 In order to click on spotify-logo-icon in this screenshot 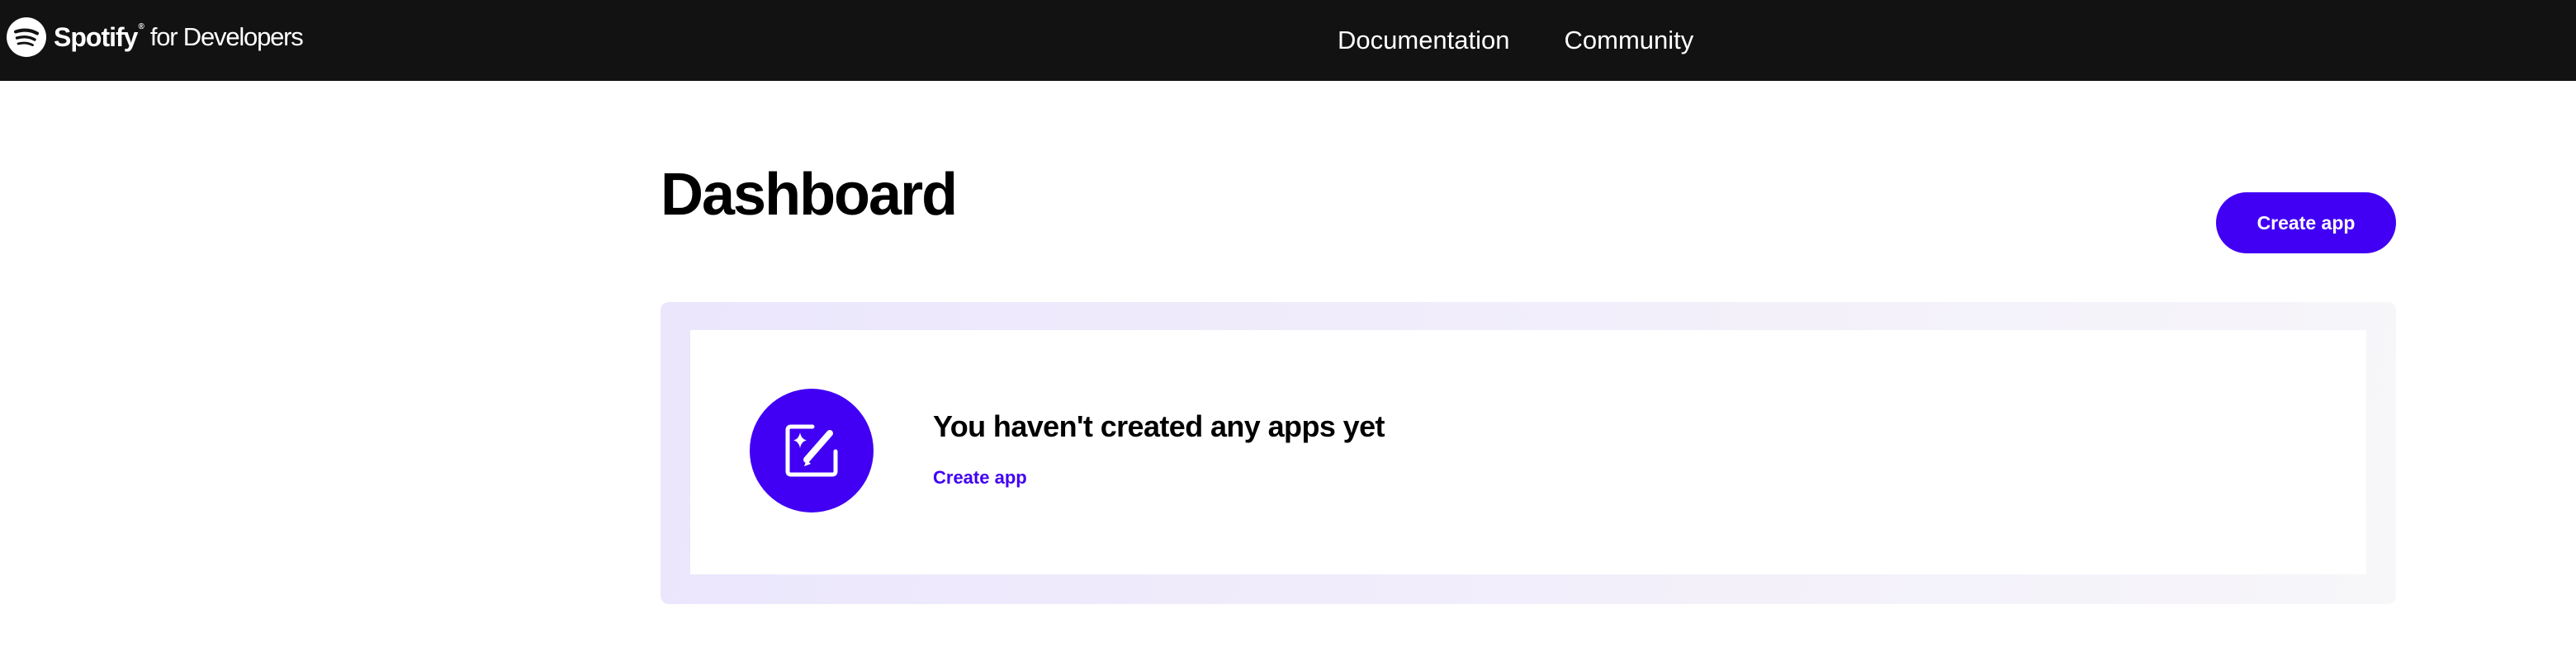, I will do `click(26, 37)`.